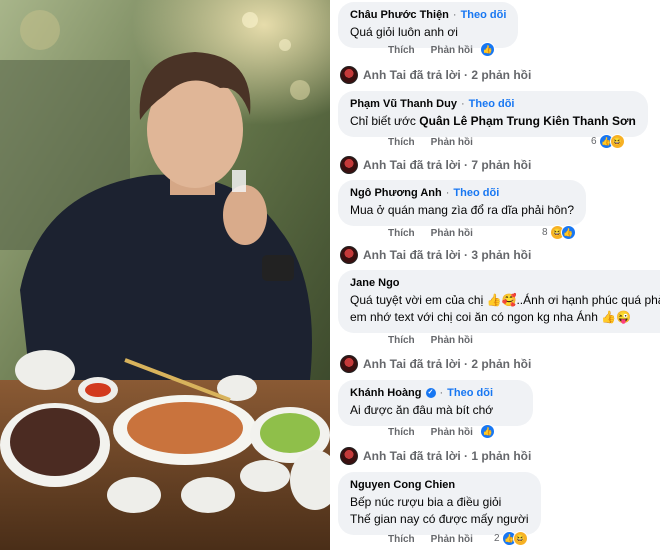  Describe the element at coordinates (403, 104) in the screenshot. I see `comment-author: Phạm Vũ Thanh Duy` at that location.